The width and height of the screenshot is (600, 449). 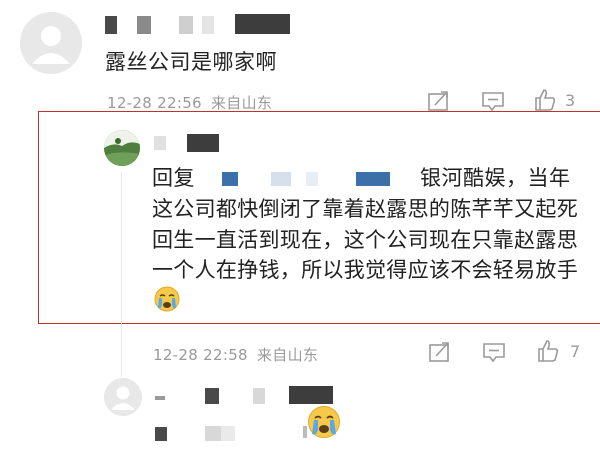 I want to click on reply-text-line1: 银河酷娱，当年, so click(x=495, y=178).